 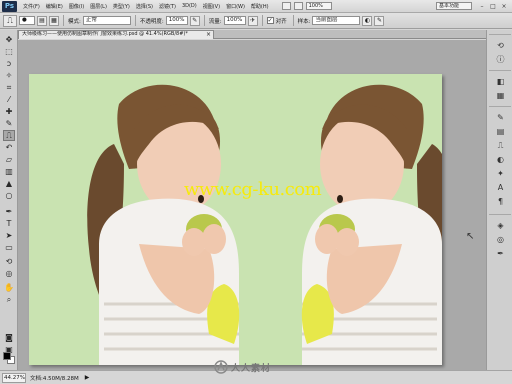 I want to click on healing-brush-tool-icon: ✚, so click(x=9, y=111).